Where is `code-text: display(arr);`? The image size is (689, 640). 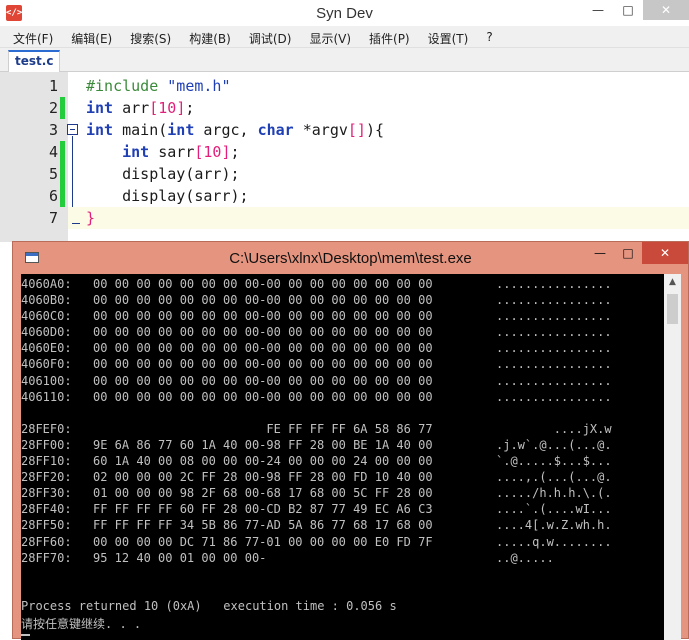 code-text: display(arr); is located at coordinates (163, 174).